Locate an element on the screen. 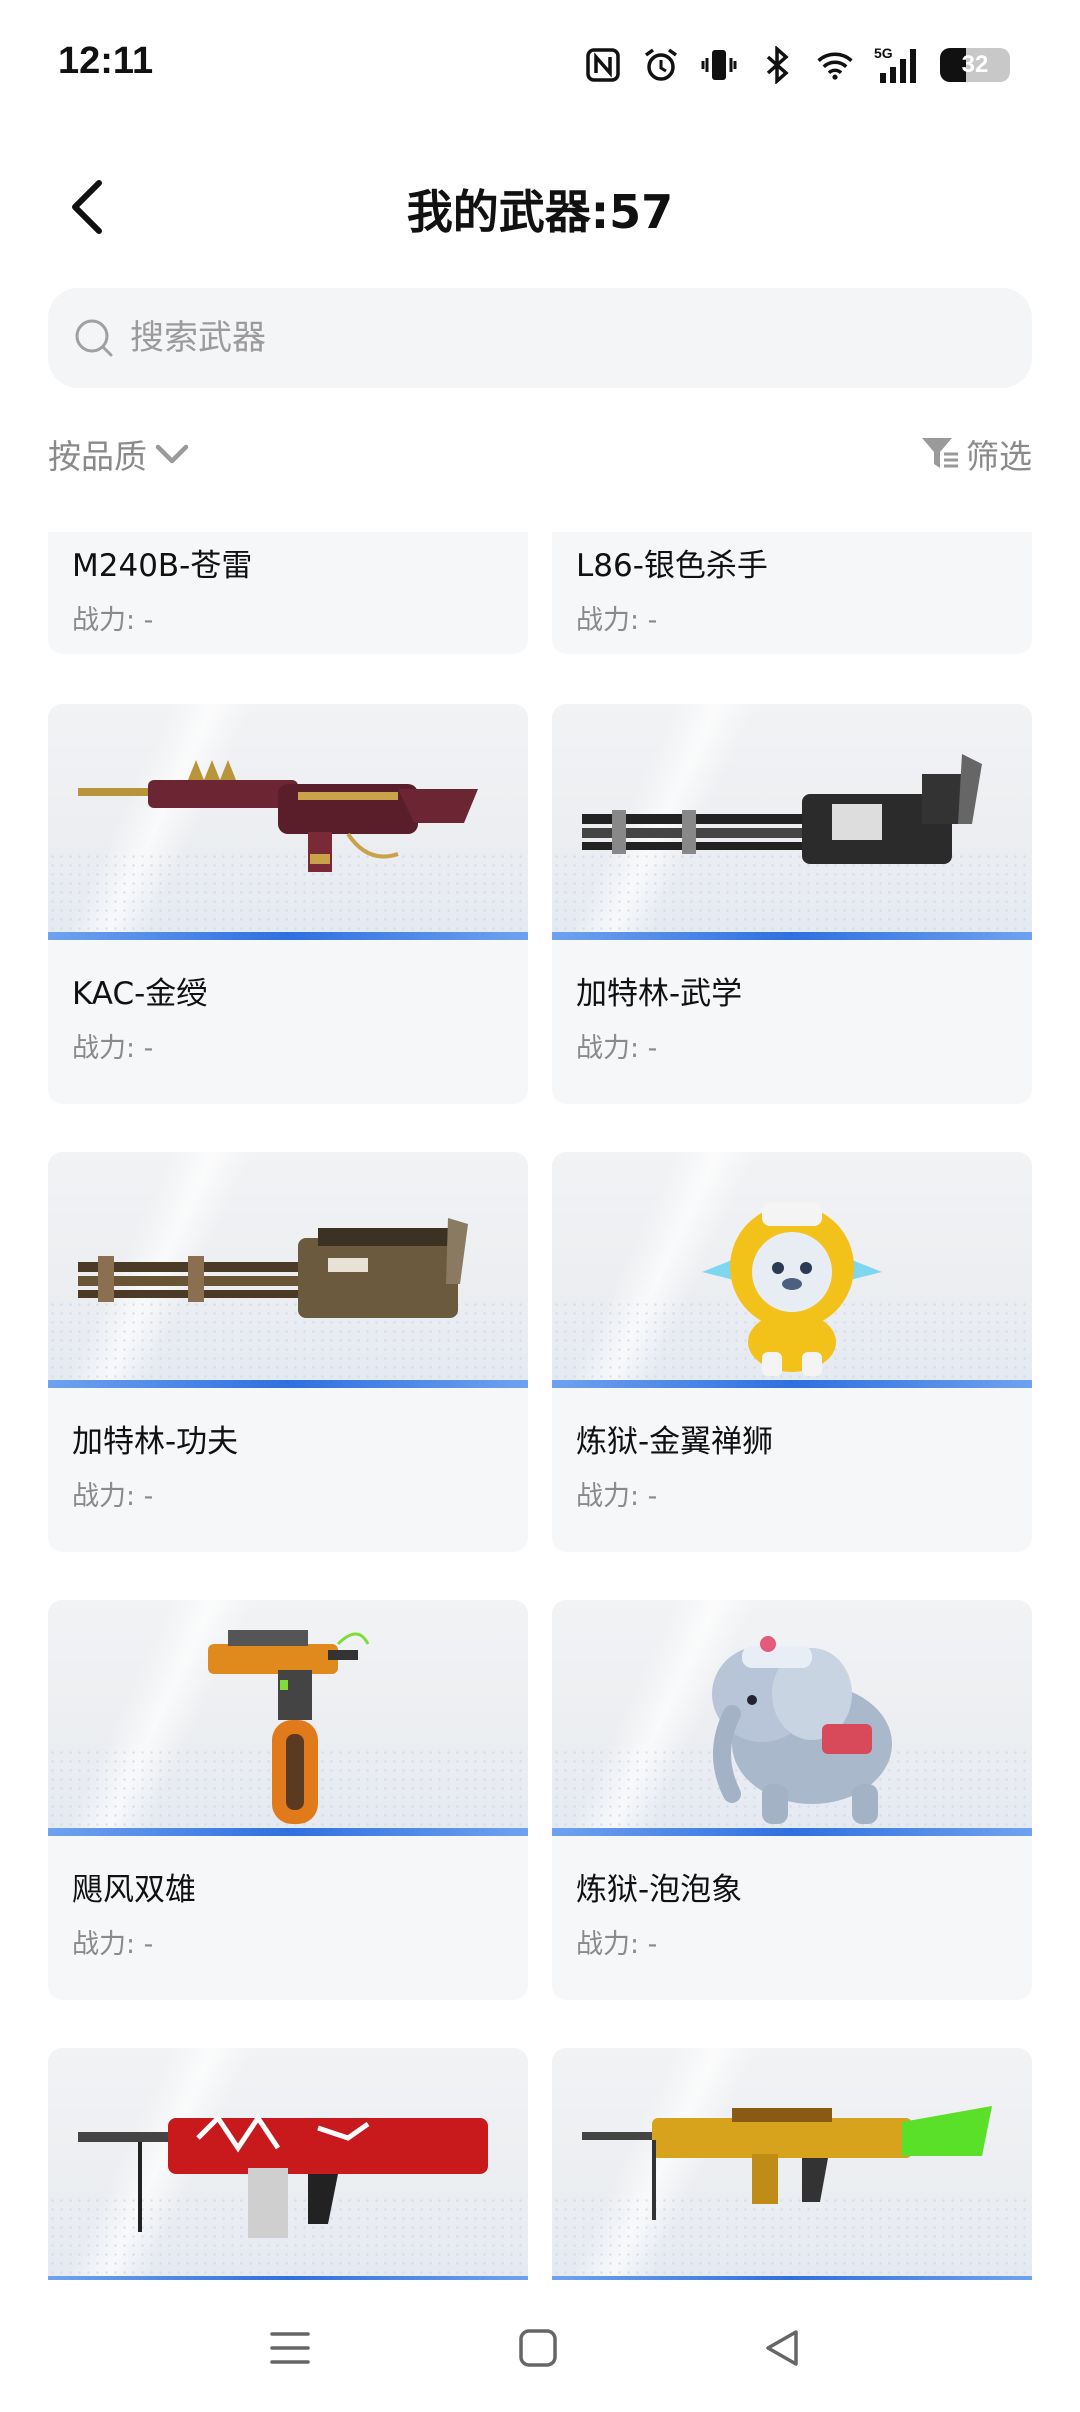  weapon-name: 加特林-武学 is located at coordinates (659, 994).